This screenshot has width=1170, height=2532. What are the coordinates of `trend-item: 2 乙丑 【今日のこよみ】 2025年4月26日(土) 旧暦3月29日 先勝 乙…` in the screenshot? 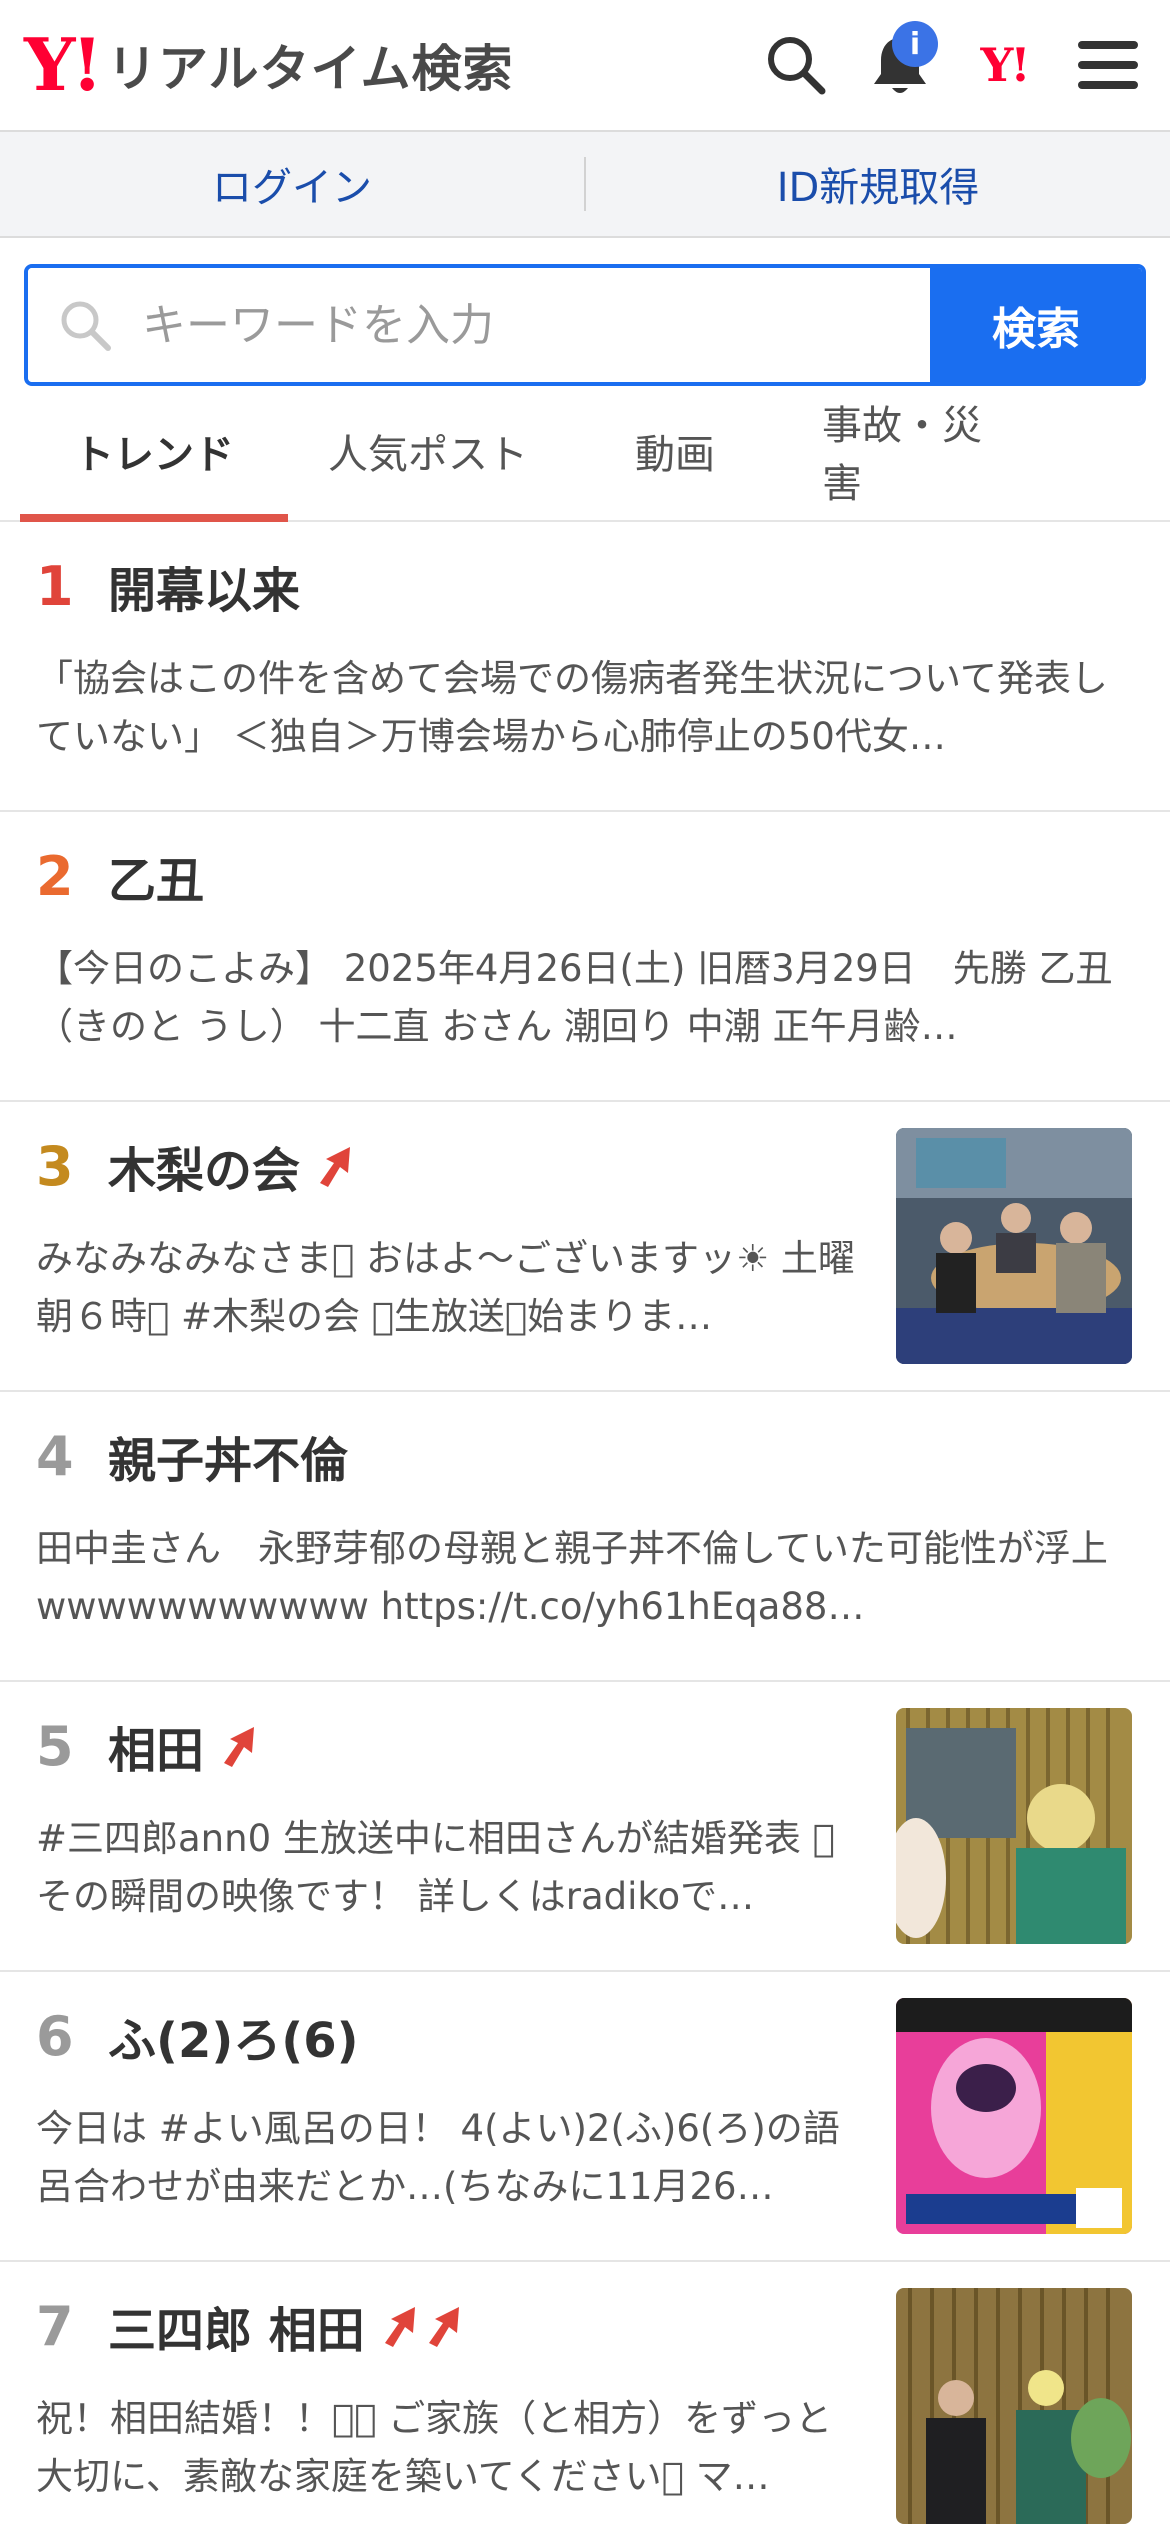 It's located at (585, 957).